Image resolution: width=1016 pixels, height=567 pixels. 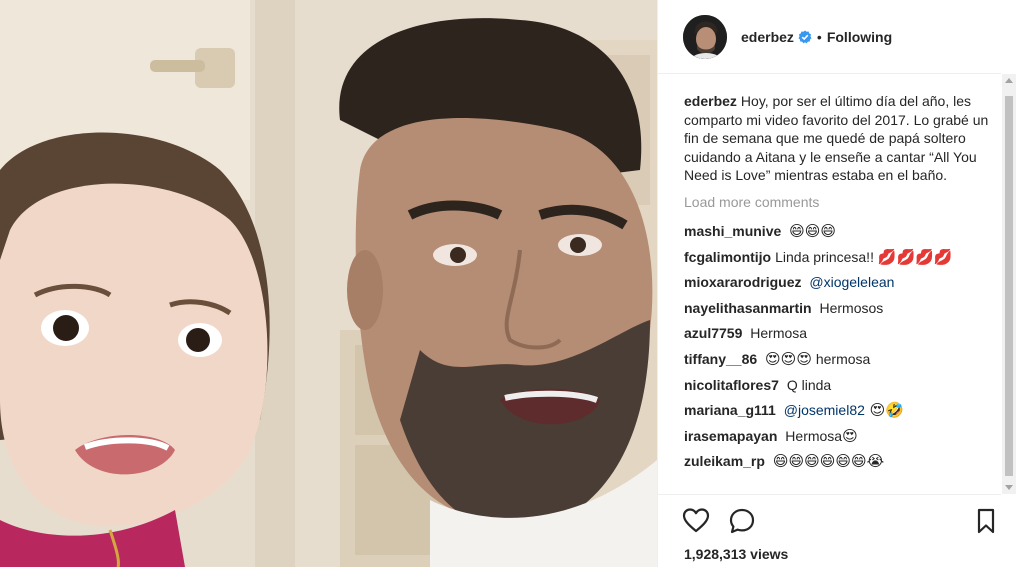 What do you see at coordinates (841, 358) in the screenshot?
I see `comment-text: hermosa` at bounding box center [841, 358].